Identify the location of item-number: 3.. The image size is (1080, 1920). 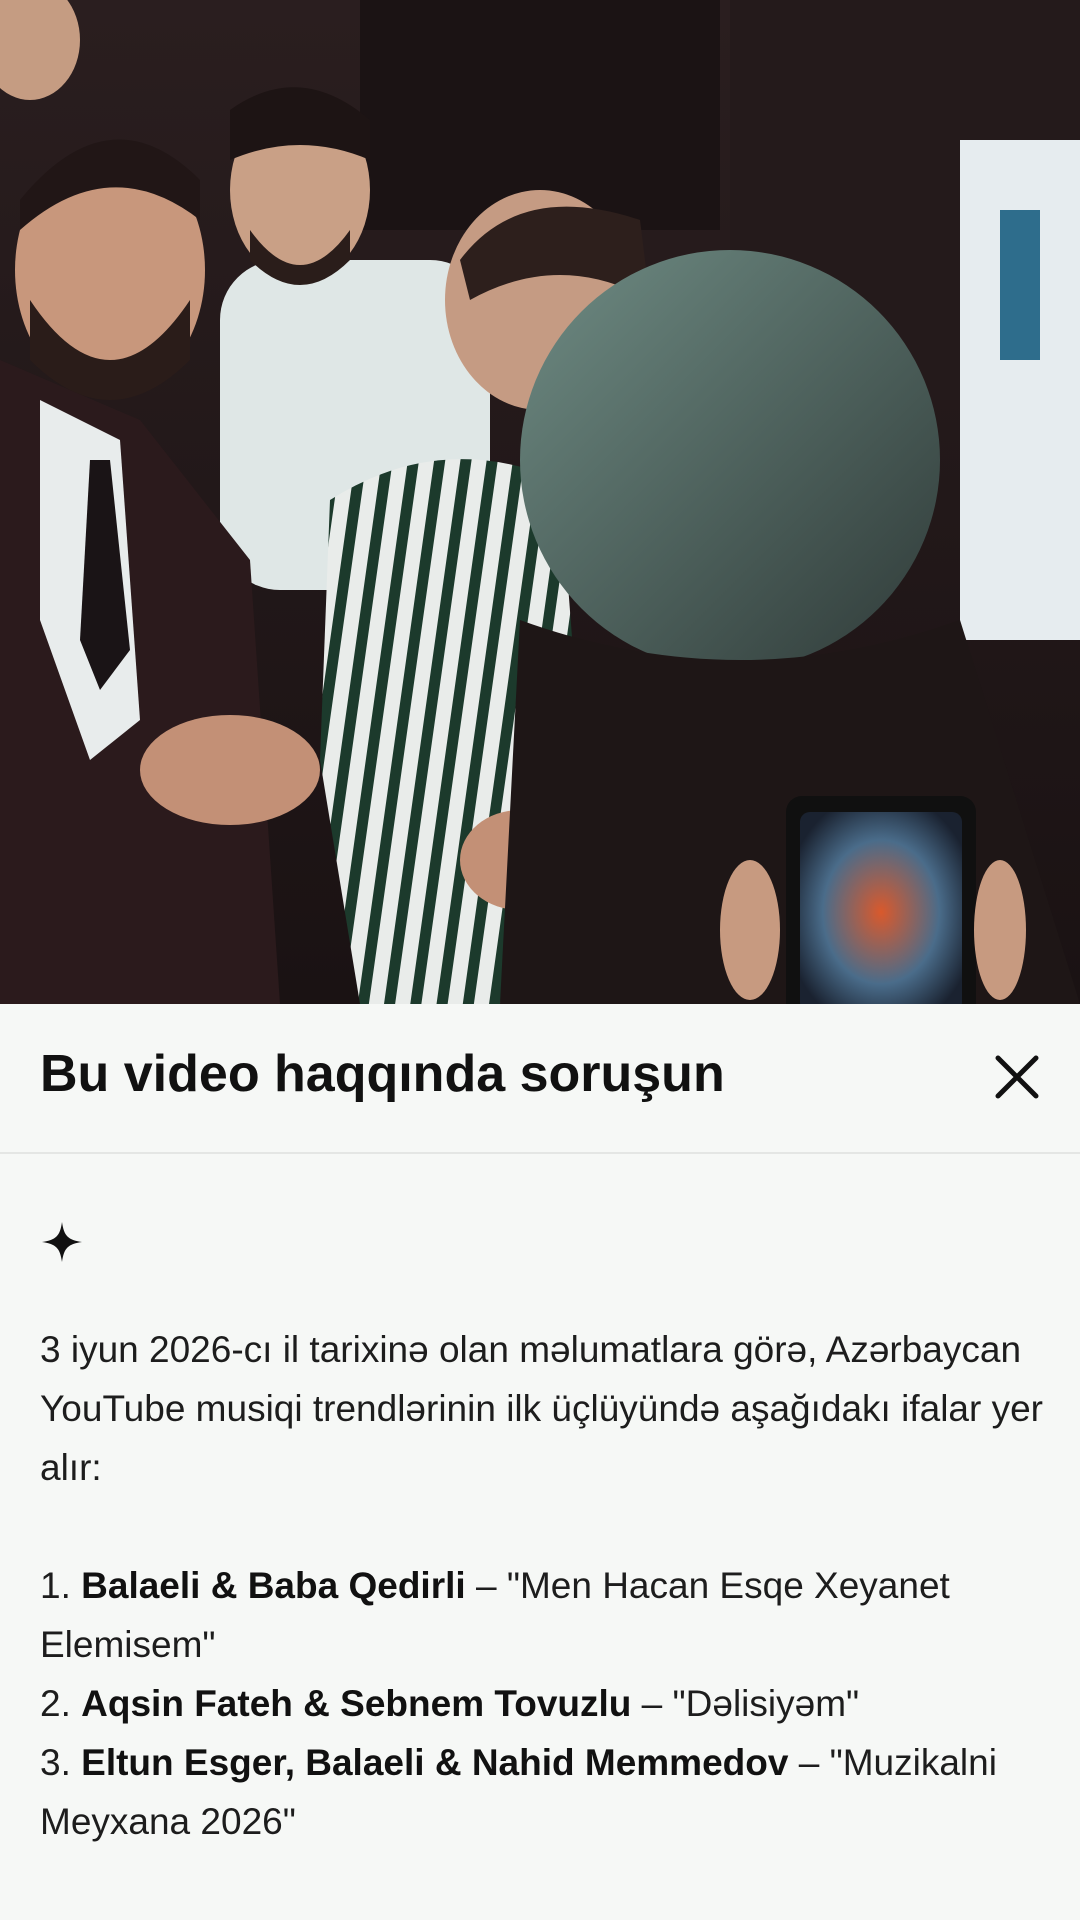
(55, 1762).